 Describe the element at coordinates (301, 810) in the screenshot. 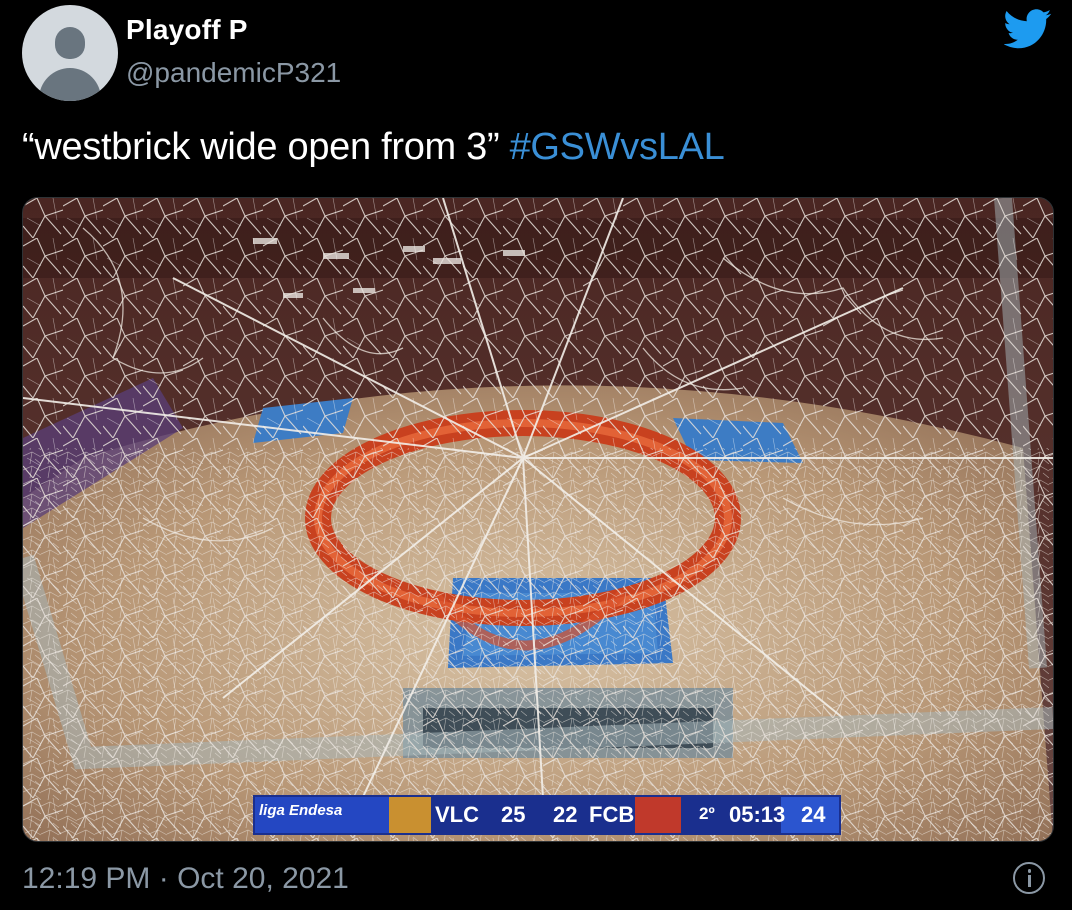

I see `scoreboard-sponsor: liga Endesa` at that location.